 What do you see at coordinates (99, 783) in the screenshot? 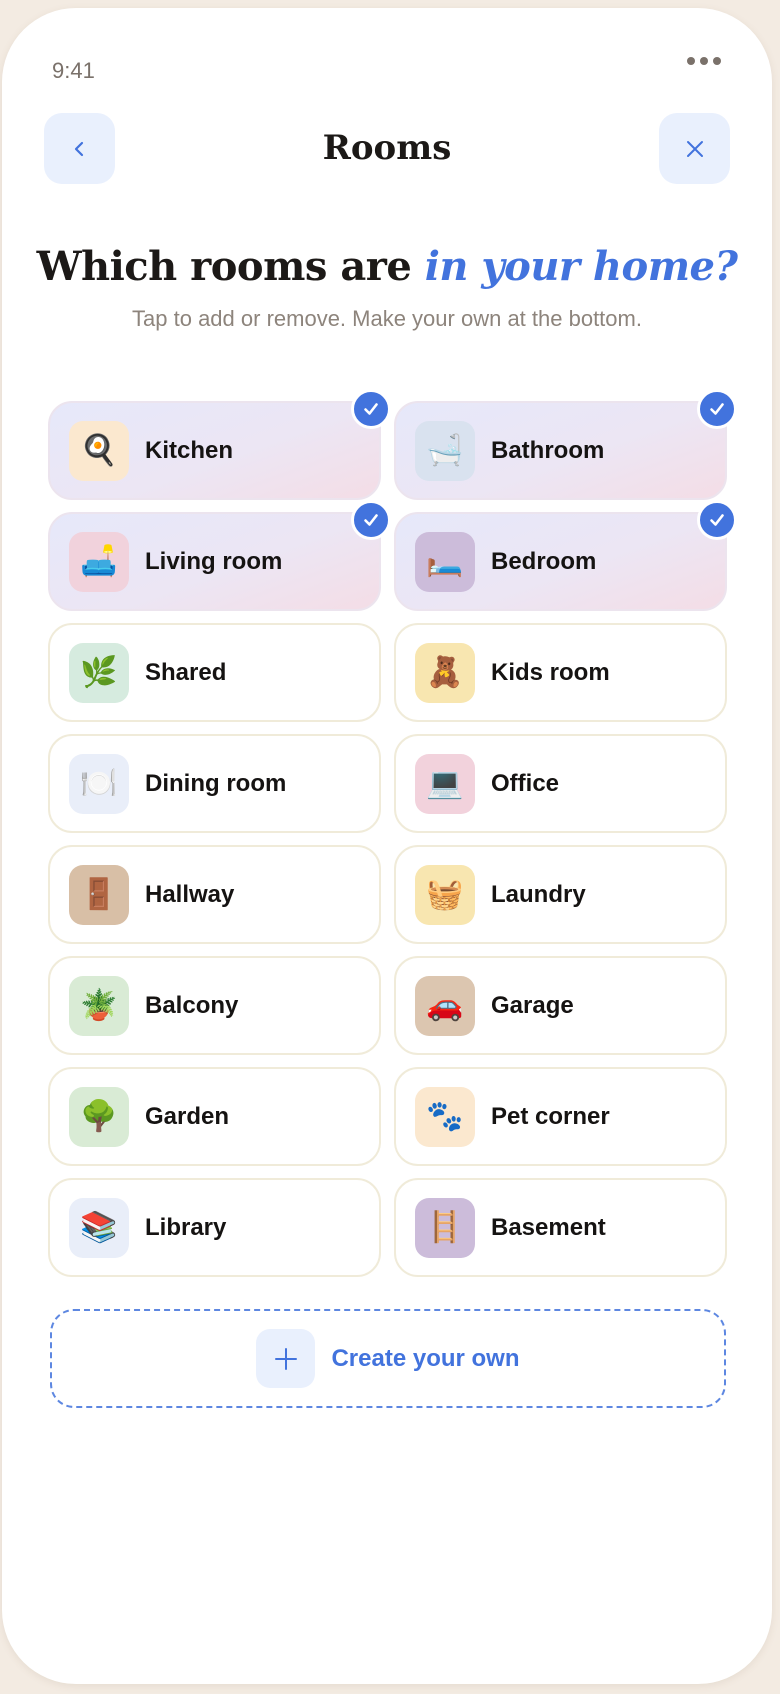
I see `plate-cutlery-icon: 🍽️` at bounding box center [99, 783].